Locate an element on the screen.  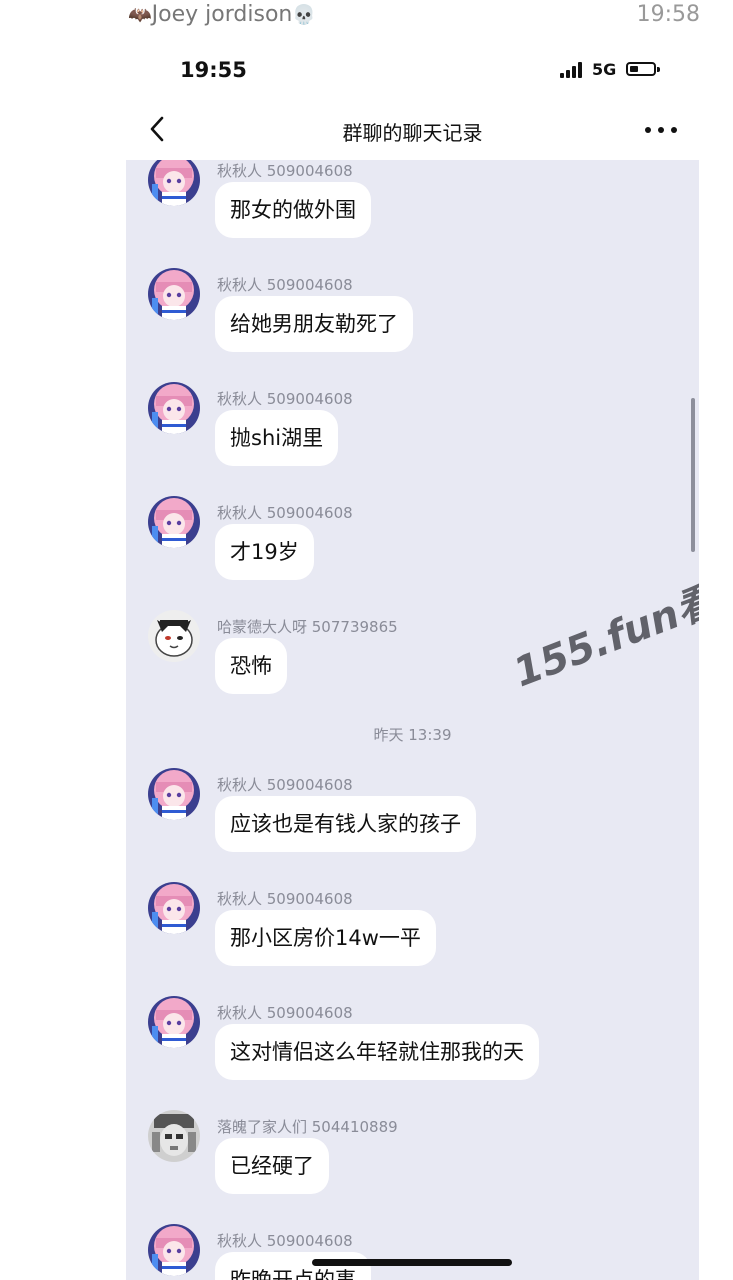
message-bubble: 才19岁 is located at coordinates (264, 552).